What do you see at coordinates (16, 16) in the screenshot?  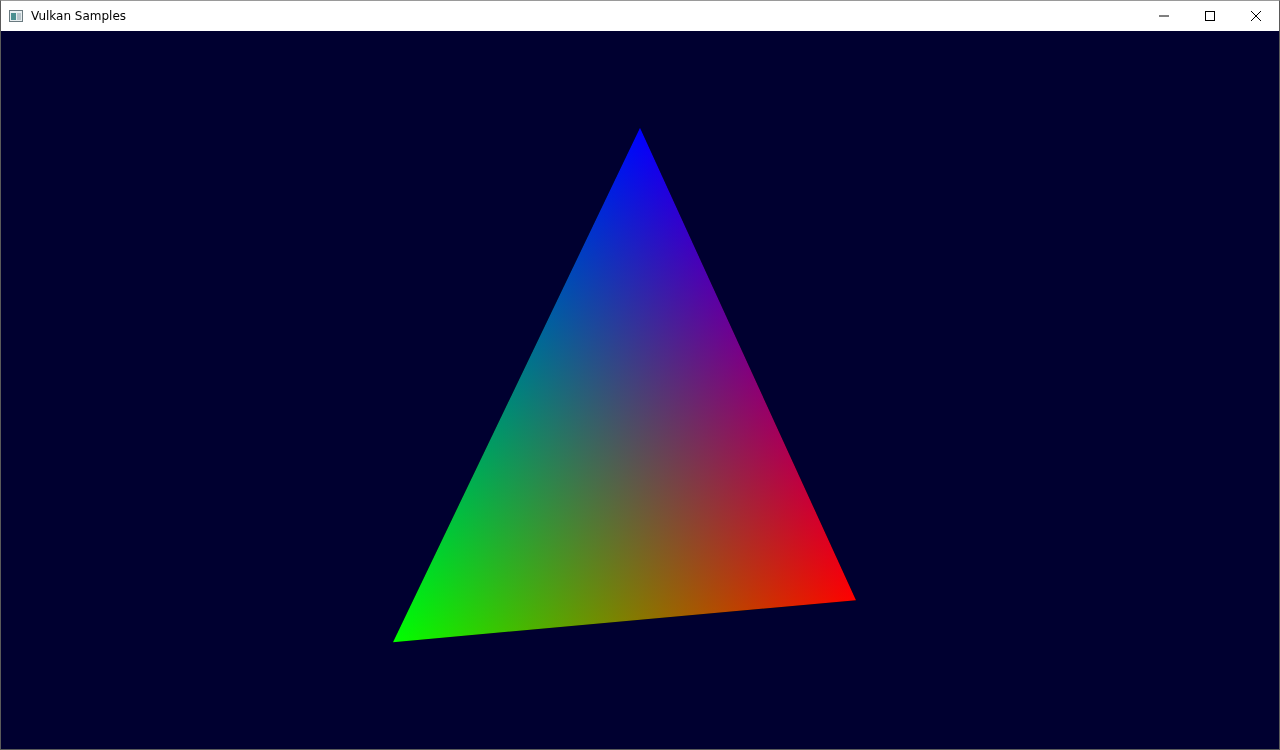 I see `app-icon` at bounding box center [16, 16].